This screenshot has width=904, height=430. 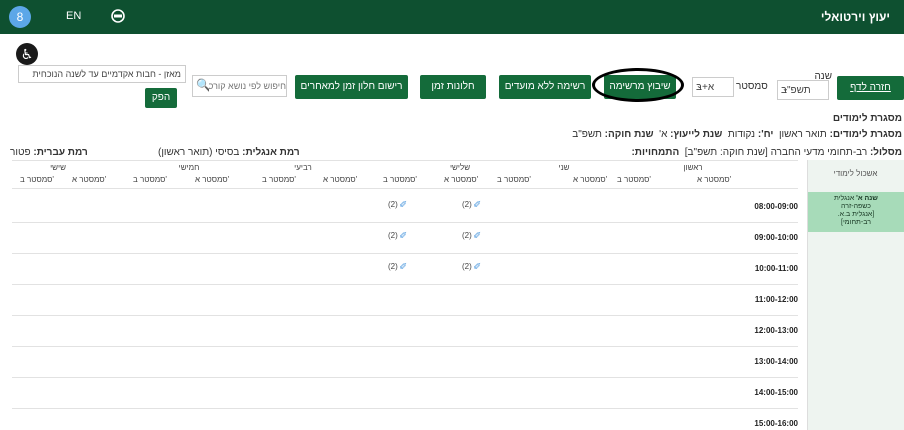 I want to click on card-line3: [אנגלית ב.א., so click(x=856, y=214).